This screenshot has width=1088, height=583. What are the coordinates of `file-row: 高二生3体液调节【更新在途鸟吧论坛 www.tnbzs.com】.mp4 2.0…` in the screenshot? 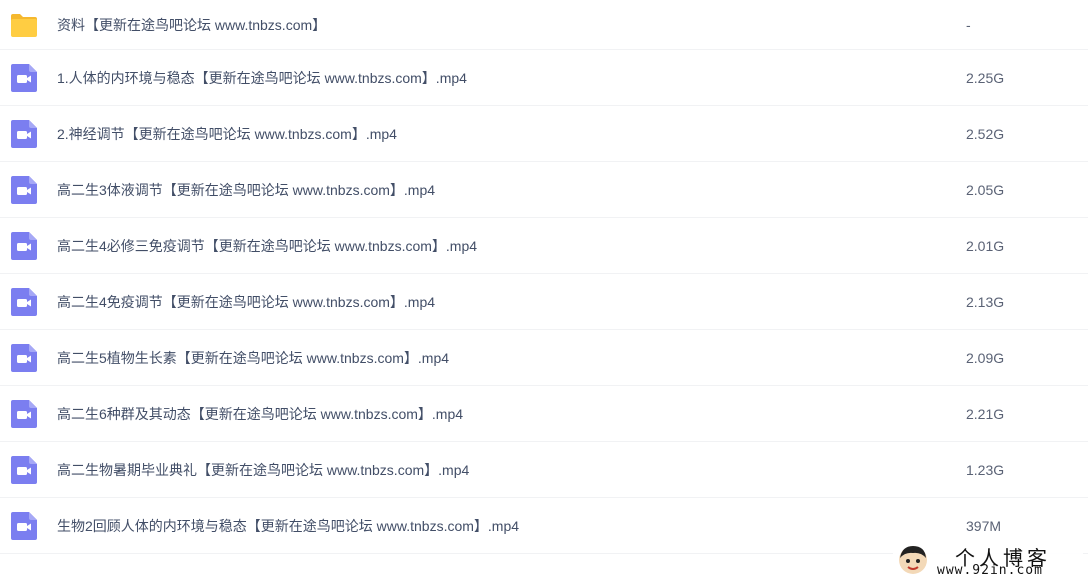 It's located at (544, 190).